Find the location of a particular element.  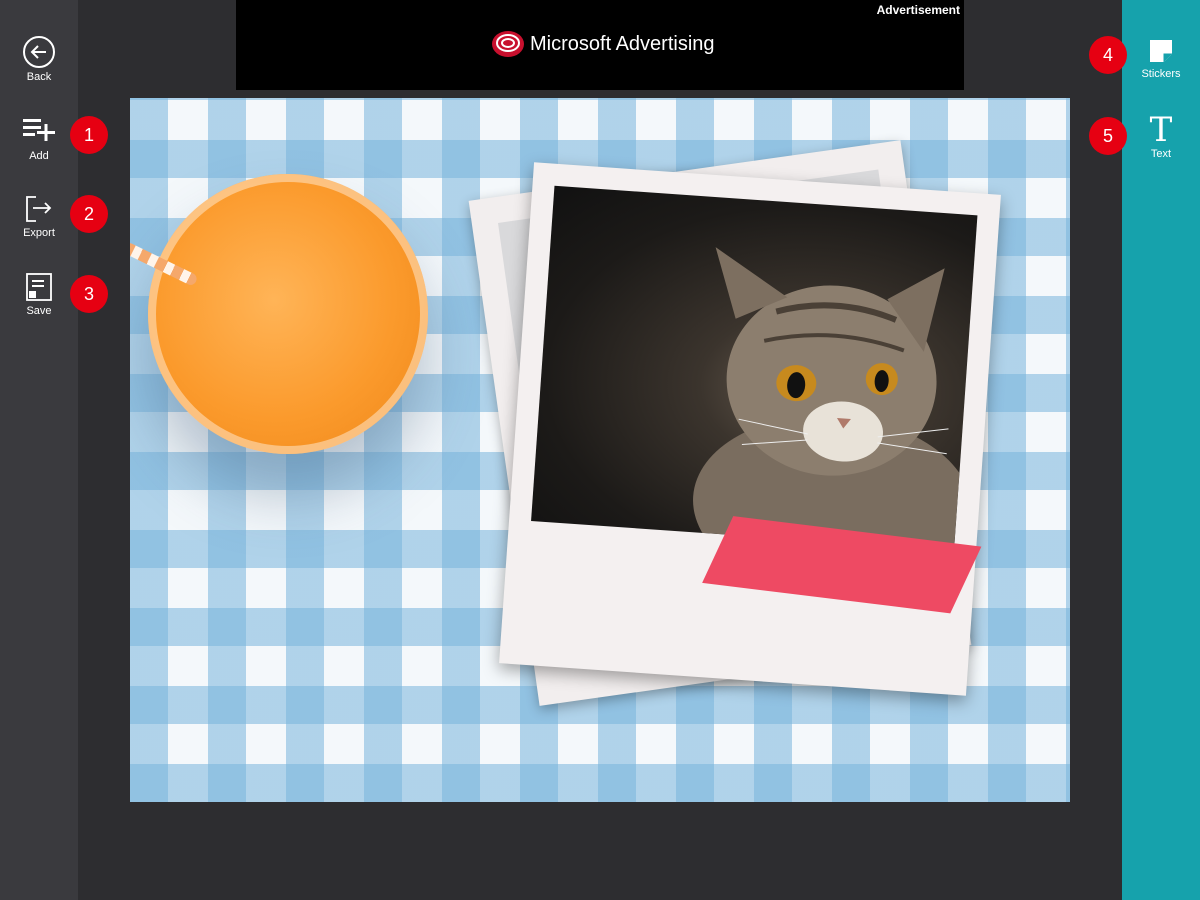

add-button: Add is located at coordinates (39, 138).